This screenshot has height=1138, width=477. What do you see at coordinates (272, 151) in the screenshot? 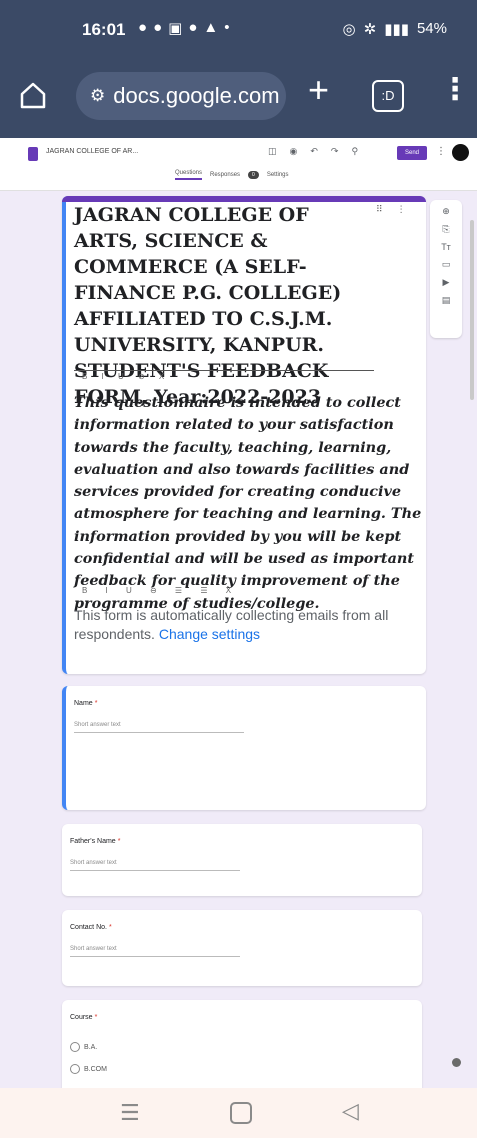
I see `palette-icon: ◫` at bounding box center [272, 151].